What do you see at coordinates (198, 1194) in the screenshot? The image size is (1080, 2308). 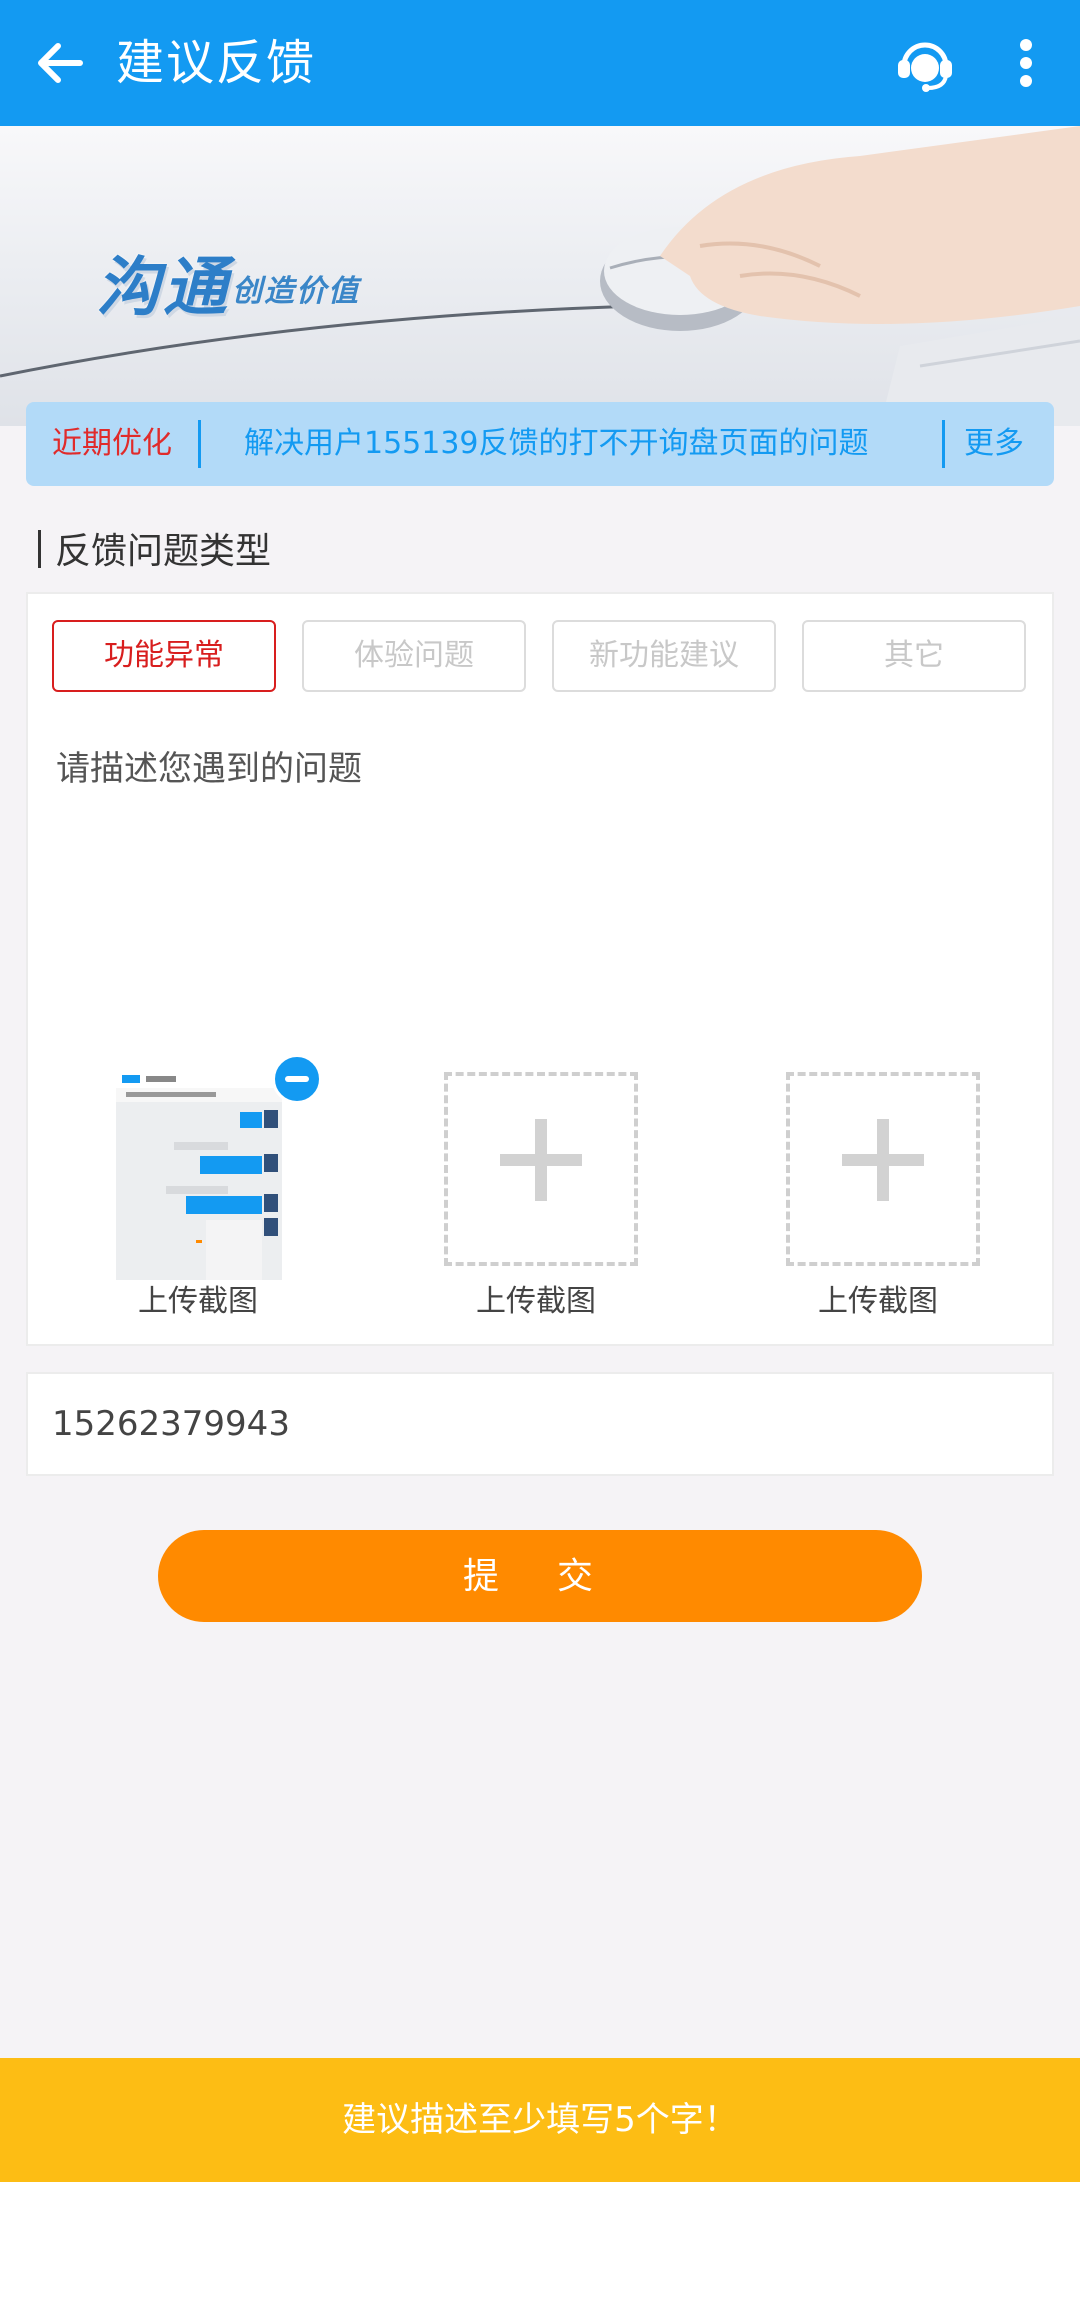 I see `upload-slot-1: 上传截图` at bounding box center [198, 1194].